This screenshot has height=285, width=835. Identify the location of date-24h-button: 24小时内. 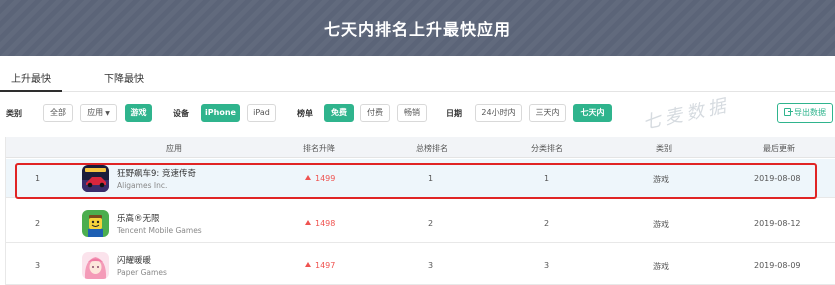
(498, 113).